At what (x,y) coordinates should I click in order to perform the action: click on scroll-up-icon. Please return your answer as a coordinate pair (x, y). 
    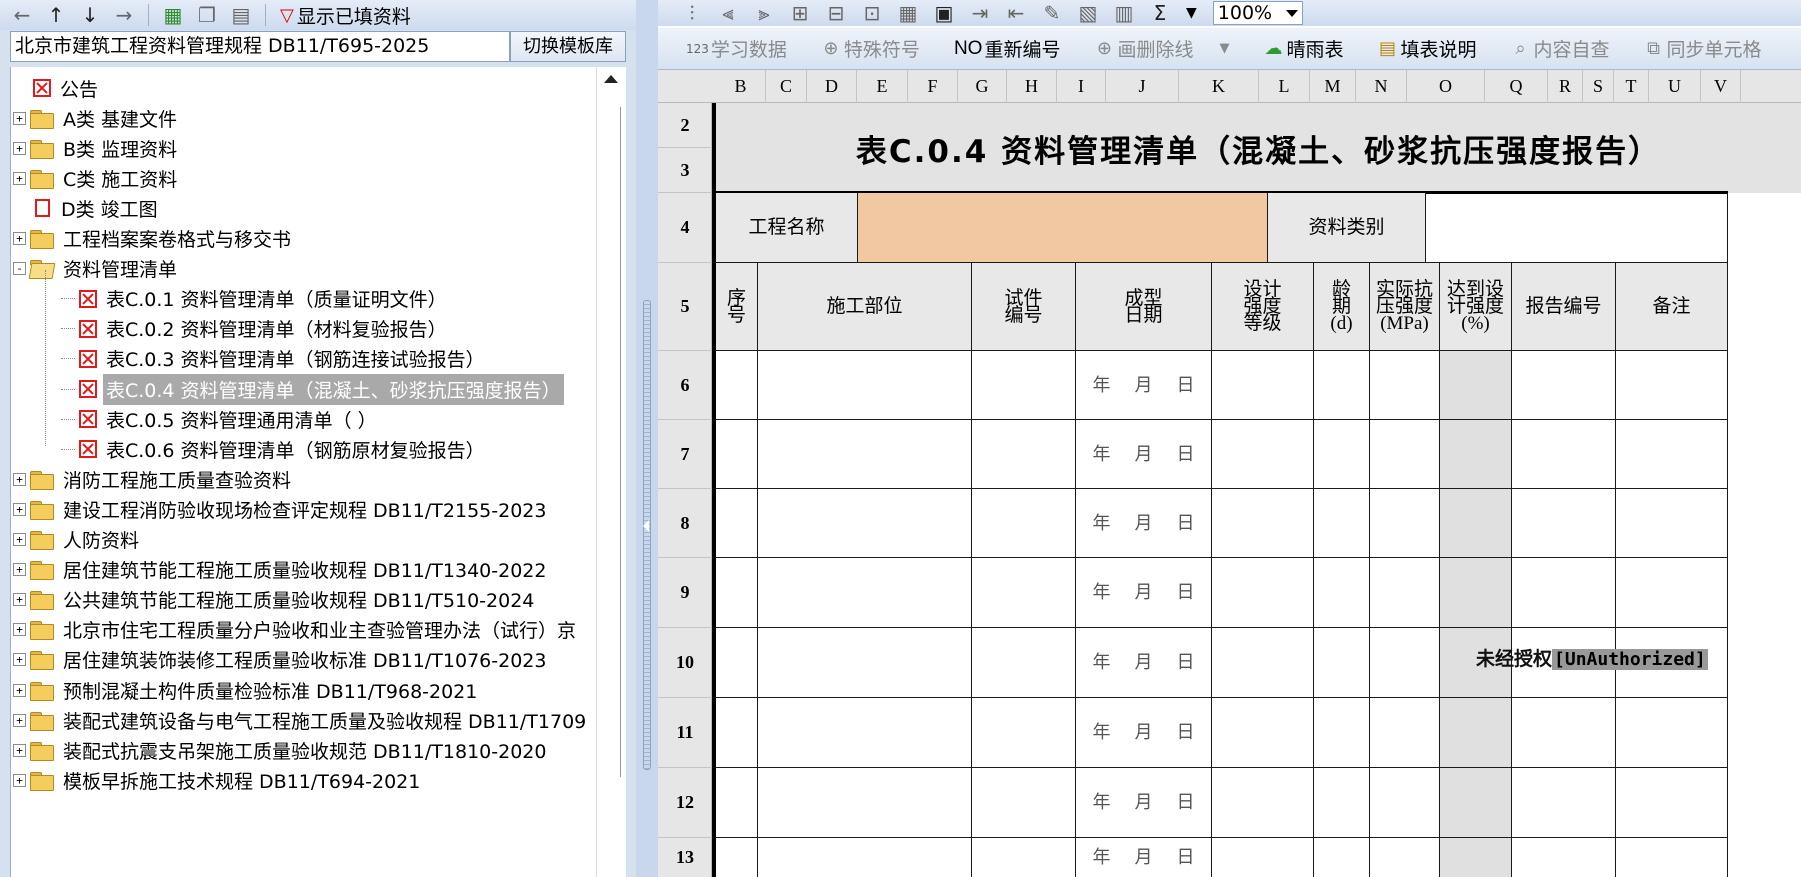
    Looking at the image, I should click on (611, 79).